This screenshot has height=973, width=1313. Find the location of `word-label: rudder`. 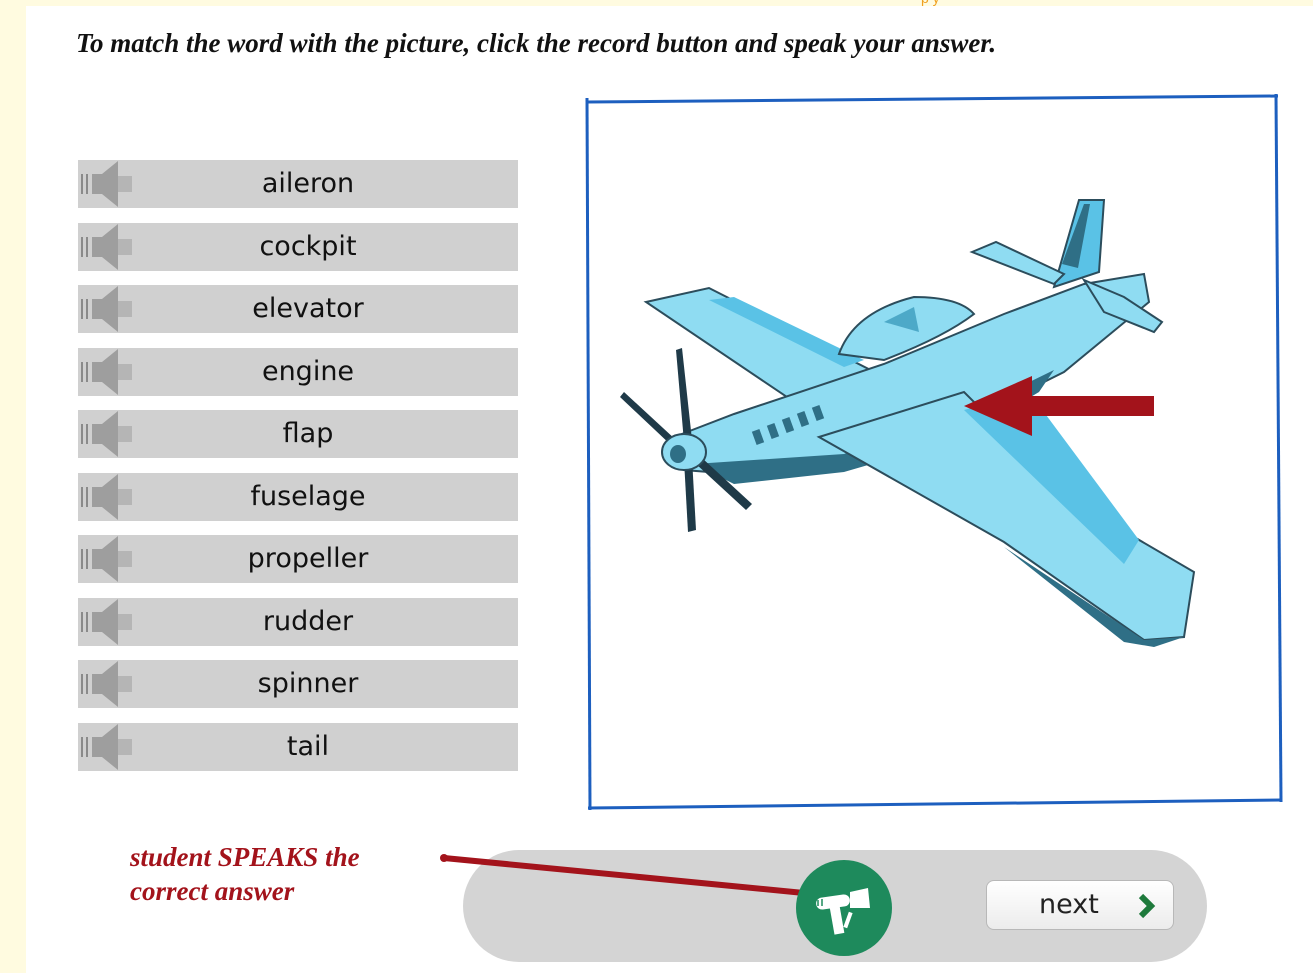

word-label: rudder is located at coordinates (308, 621).